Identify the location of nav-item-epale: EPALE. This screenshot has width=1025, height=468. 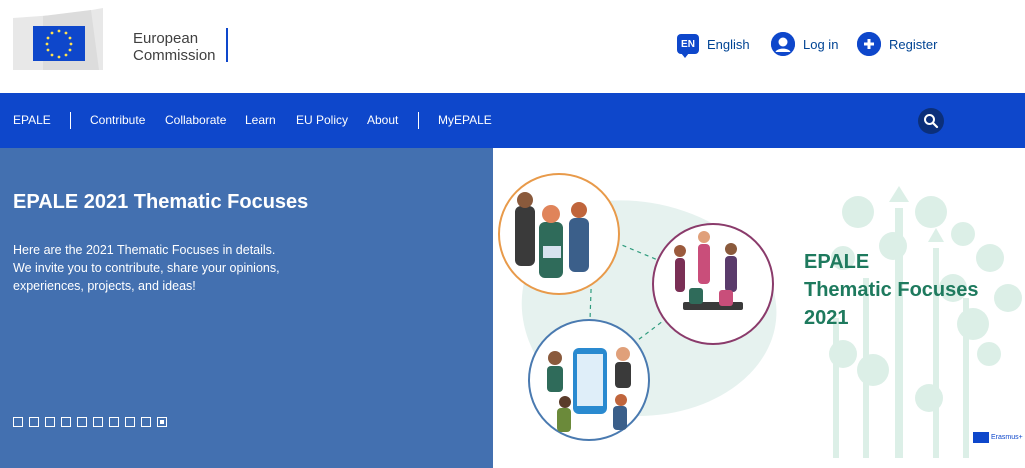
(32, 120).